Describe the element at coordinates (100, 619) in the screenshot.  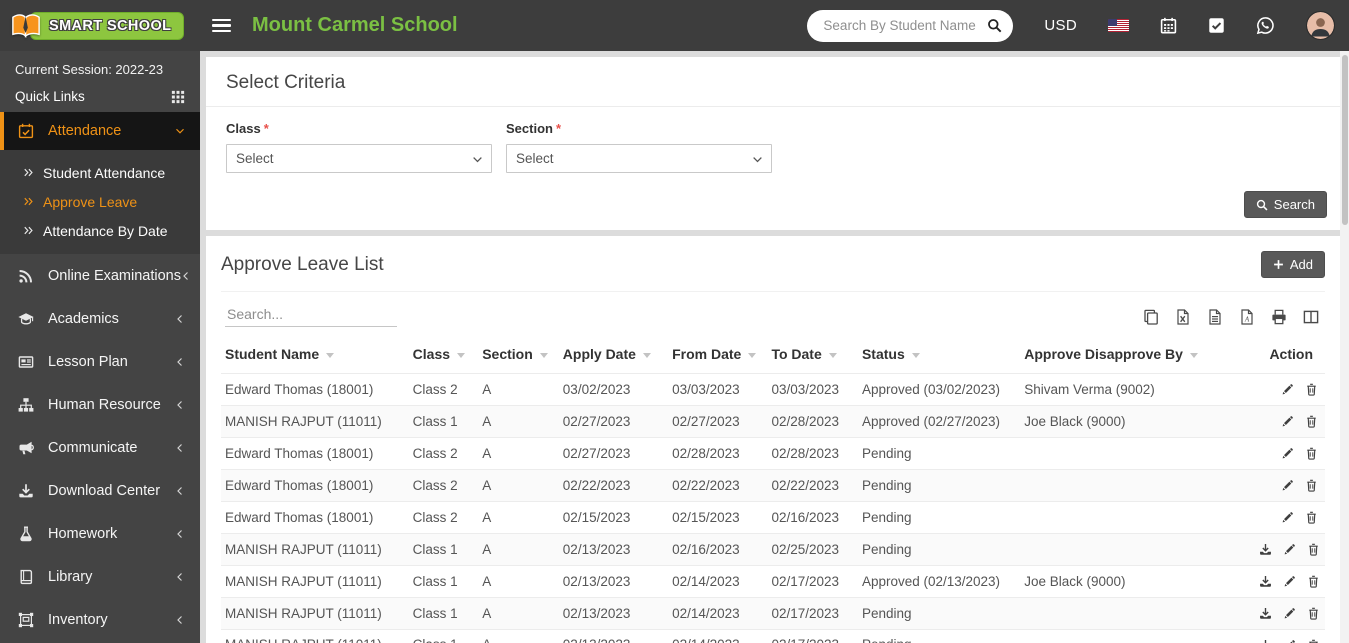
I see `sidebar-item-inventory: Inventory` at that location.